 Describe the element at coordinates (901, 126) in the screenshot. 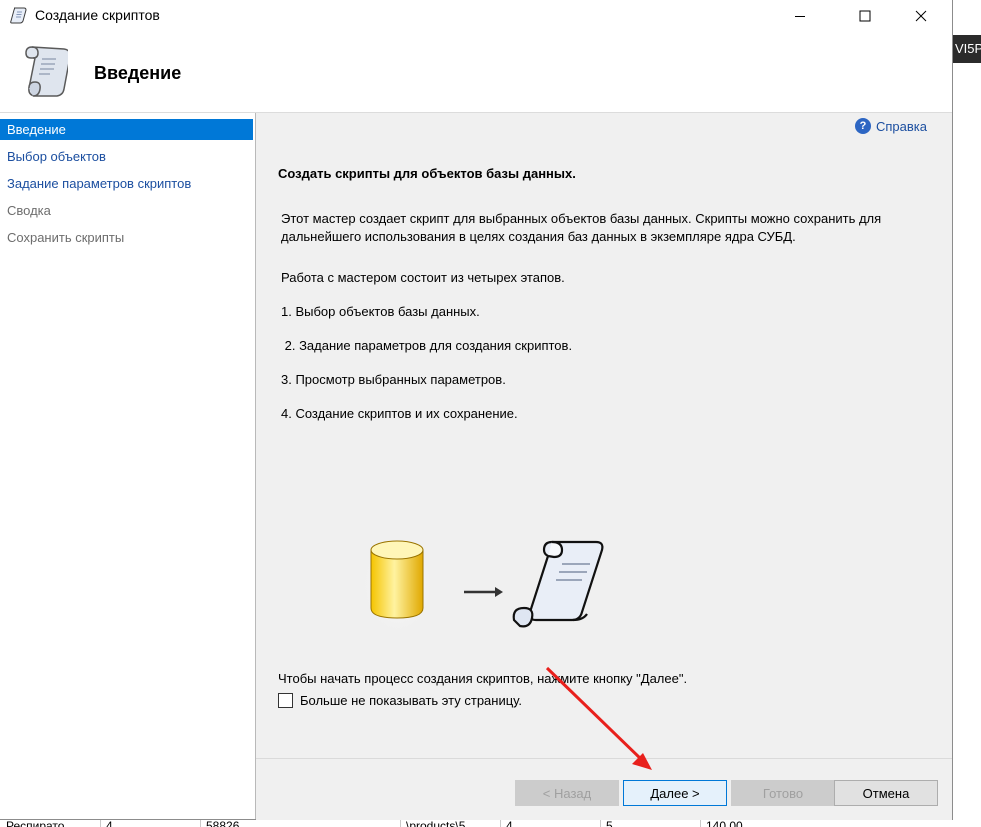

I see `help-label: Справка` at that location.